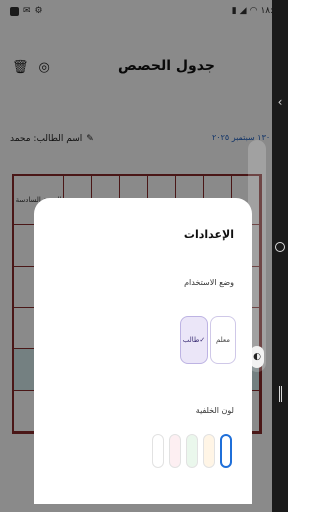 The height and width of the screenshot is (512, 320). I want to click on system-nav-bar: ‹, so click(280, 256).